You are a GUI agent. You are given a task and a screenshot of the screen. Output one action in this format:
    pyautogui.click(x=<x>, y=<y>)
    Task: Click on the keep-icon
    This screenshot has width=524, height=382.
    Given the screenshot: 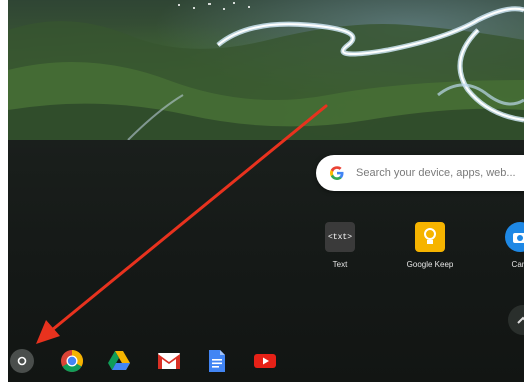 What is the action you would take?
    pyautogui.click(x=430, y=237)
    